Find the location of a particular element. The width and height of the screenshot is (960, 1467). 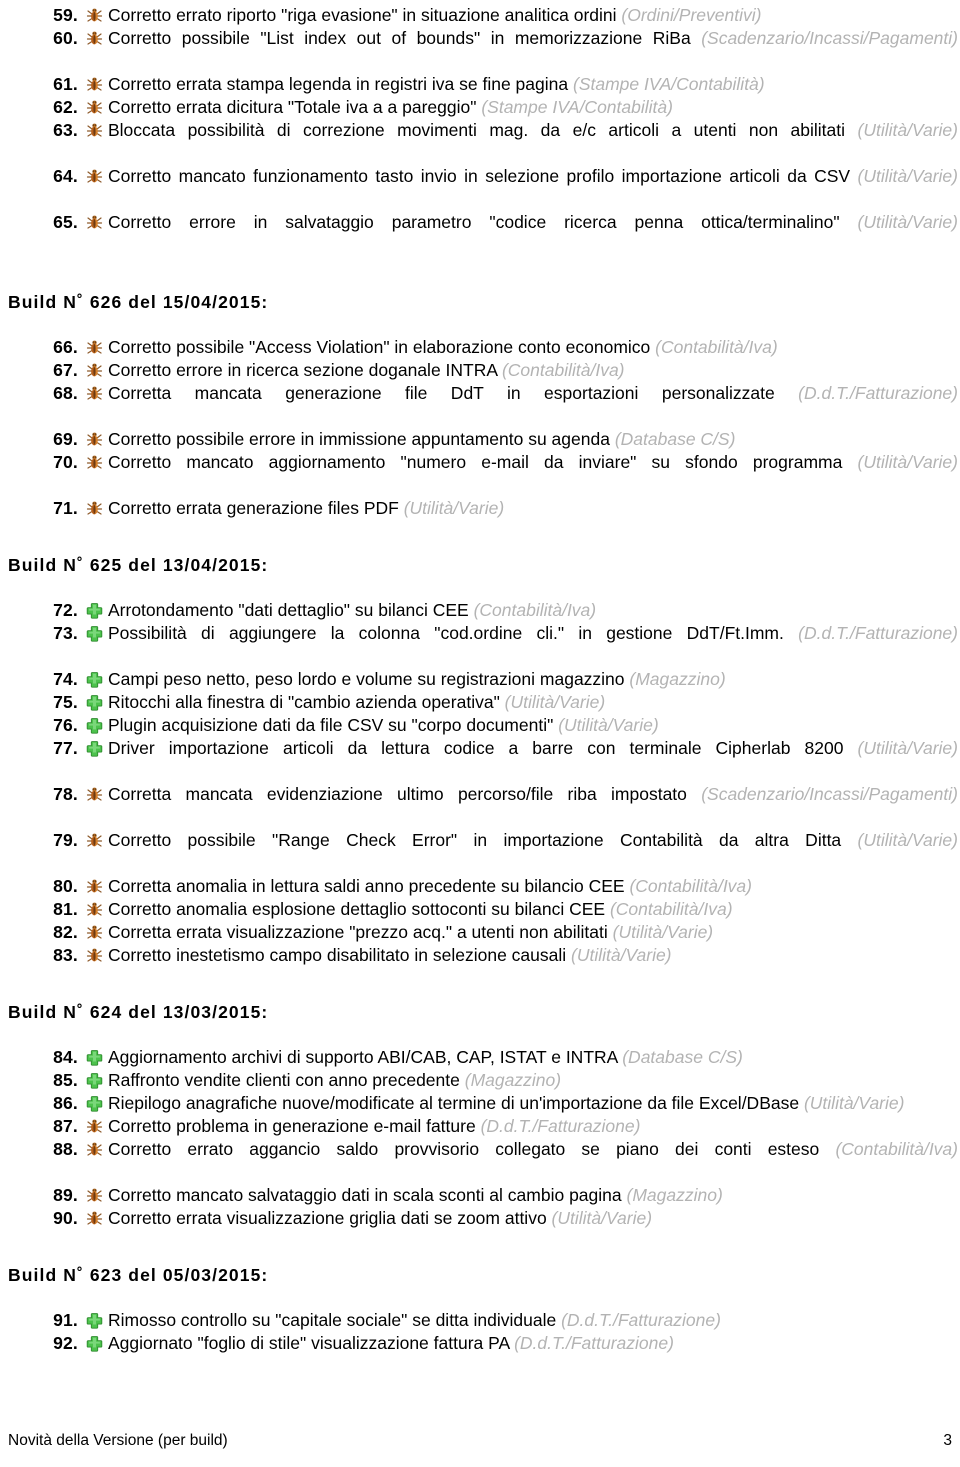

item-category: (Ordini/Preventivi) is located at coordinates (691, 15).